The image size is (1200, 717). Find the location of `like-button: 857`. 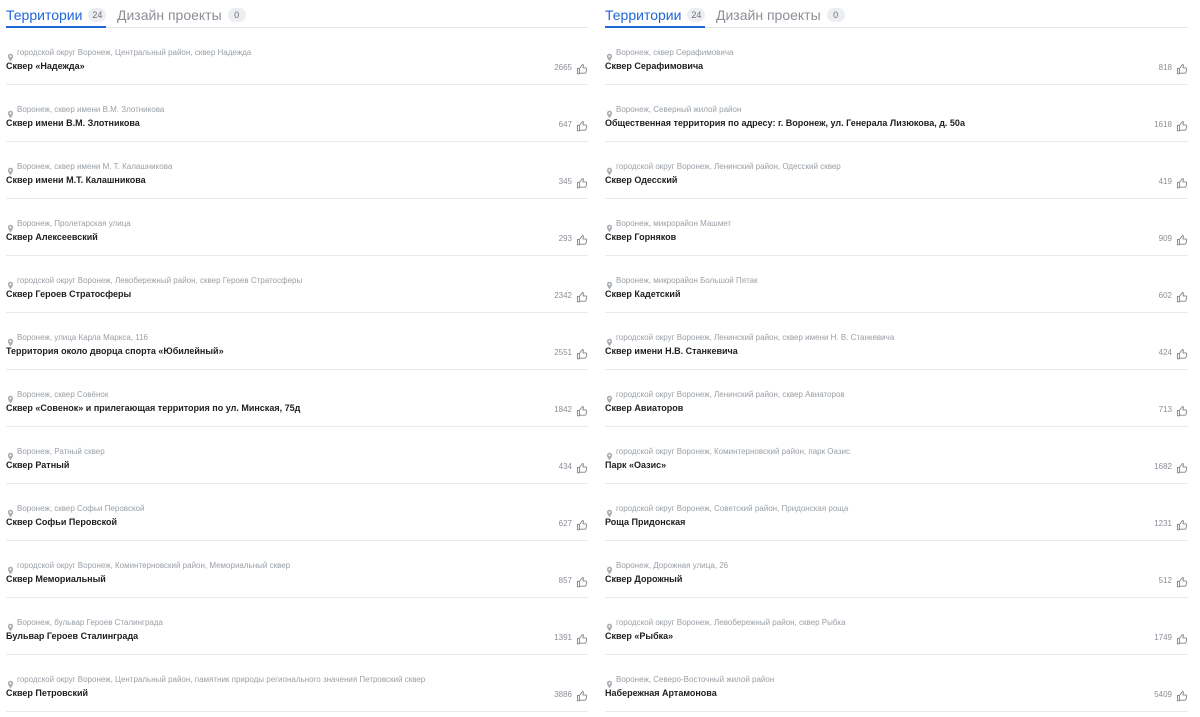

like-button: 857 is located at coordinates (573, 581).